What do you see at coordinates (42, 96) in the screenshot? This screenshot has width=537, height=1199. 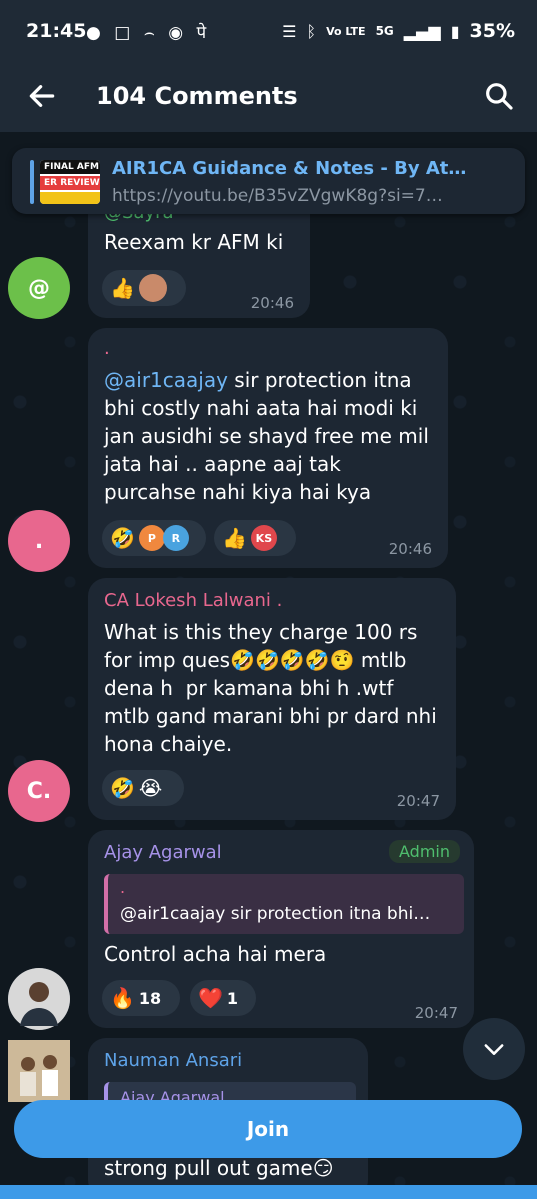 I see `back-arrow-icon` at bounding box center [42, 96].